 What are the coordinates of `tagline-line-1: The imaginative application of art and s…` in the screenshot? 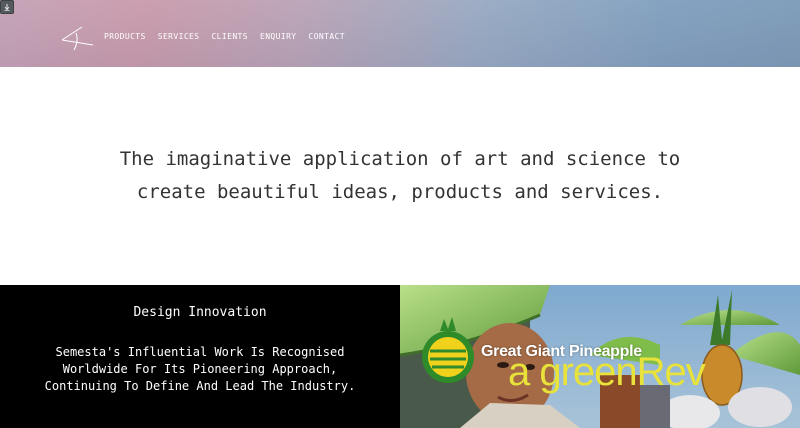 It's located at (400, 159).